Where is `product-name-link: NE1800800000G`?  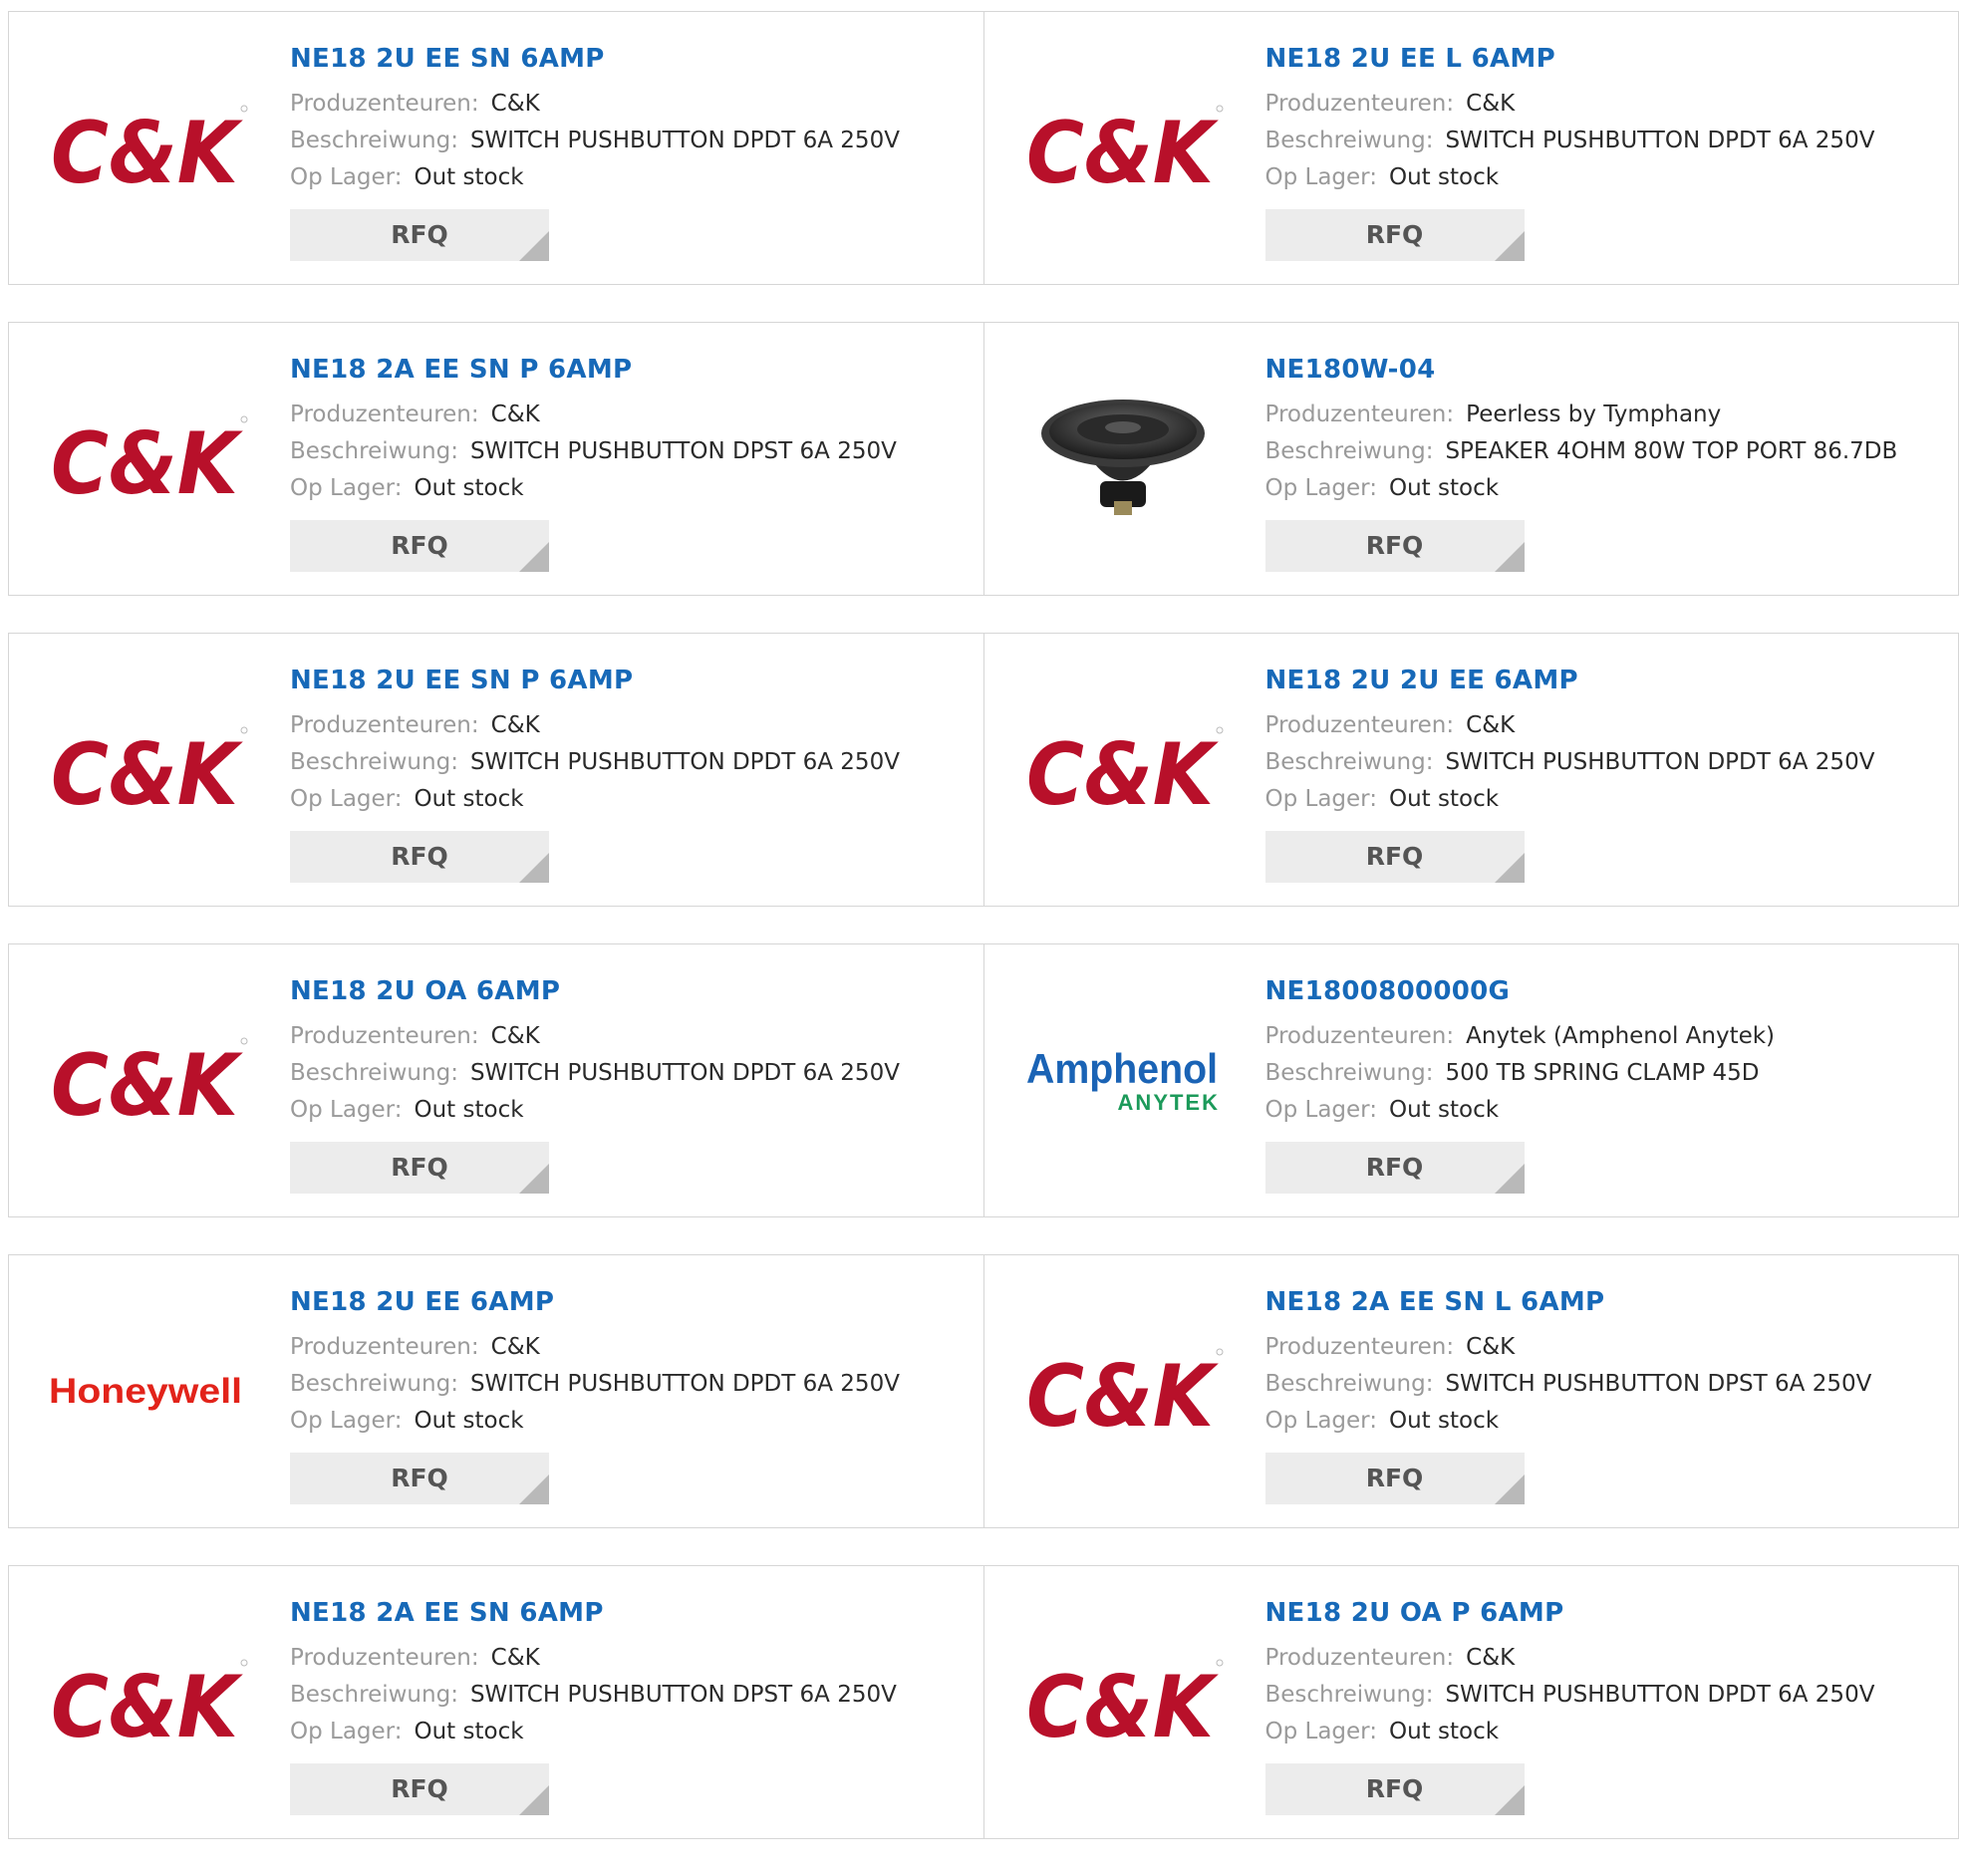 product-name-link: NE1800800000G is located at coordinates (1607, 991).